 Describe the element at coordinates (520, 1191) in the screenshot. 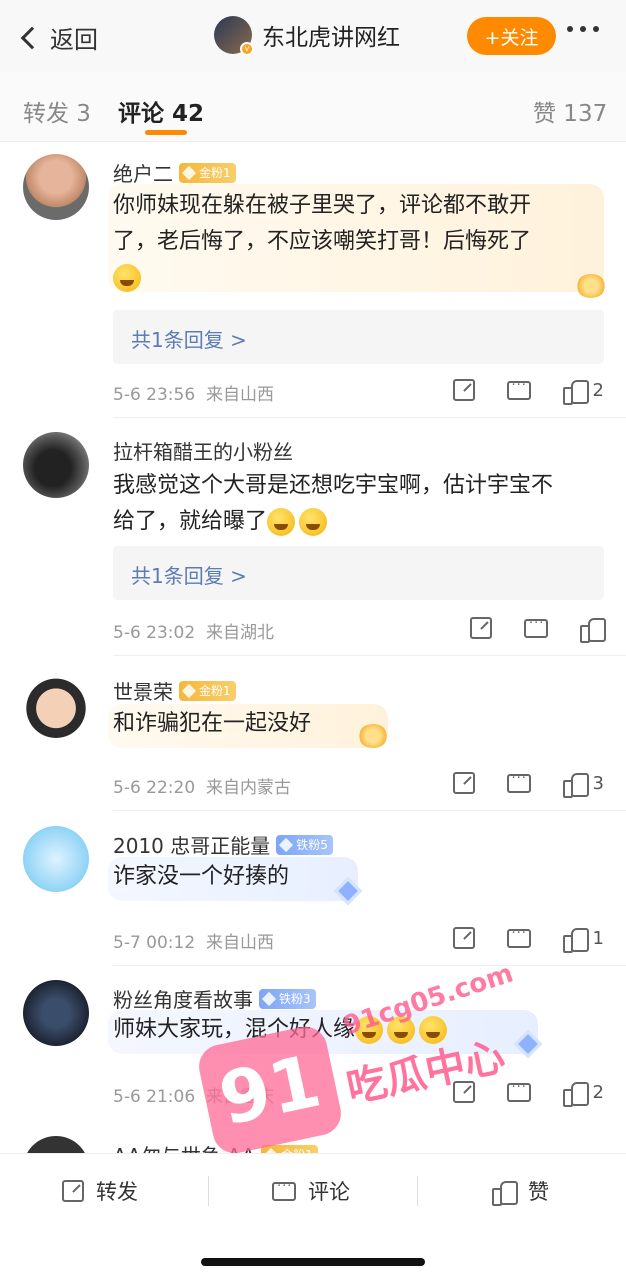

I see `like-button: 赞` at that location.